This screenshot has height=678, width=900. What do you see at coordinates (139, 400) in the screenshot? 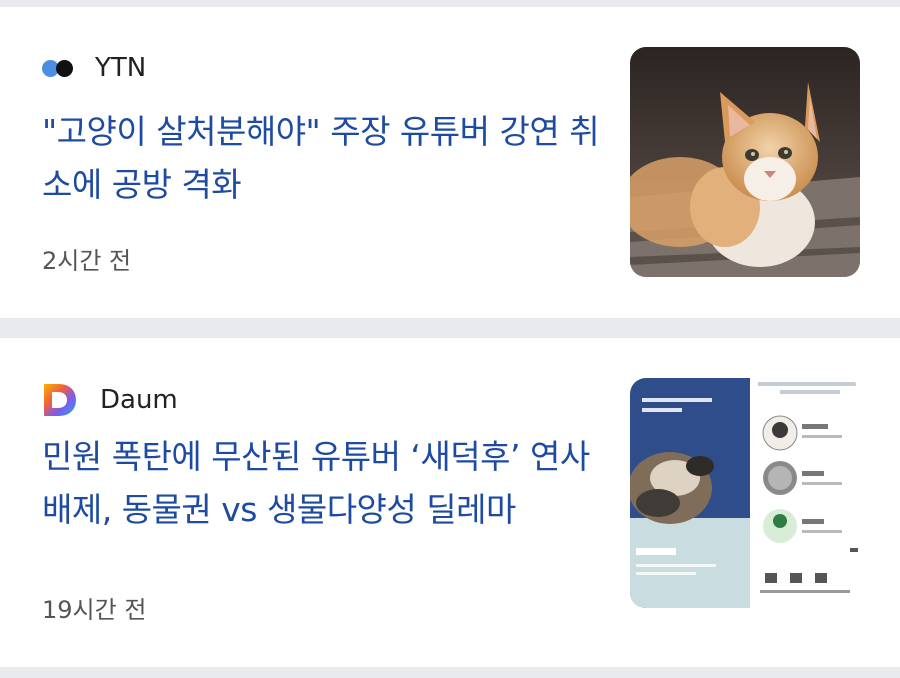
I see `source-name: Daum` at bounding box center [139, 400].